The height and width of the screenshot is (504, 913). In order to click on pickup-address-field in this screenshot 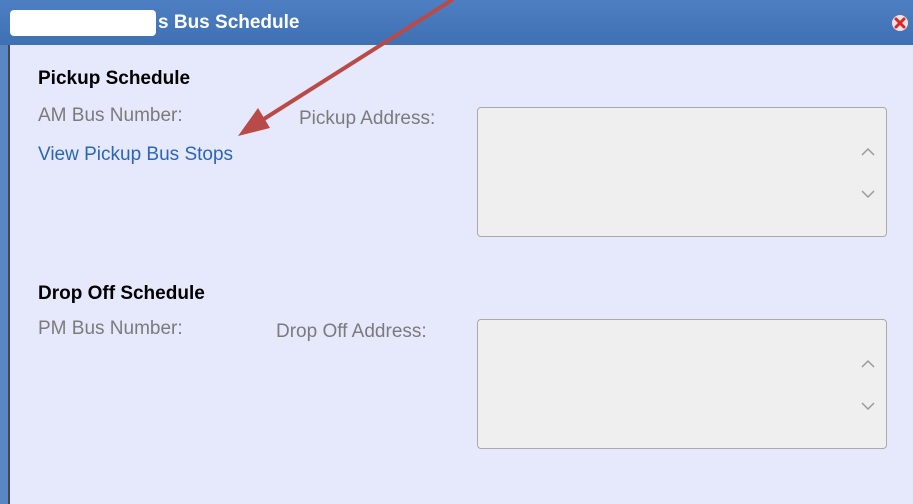, I will do `click(682, 172)`.